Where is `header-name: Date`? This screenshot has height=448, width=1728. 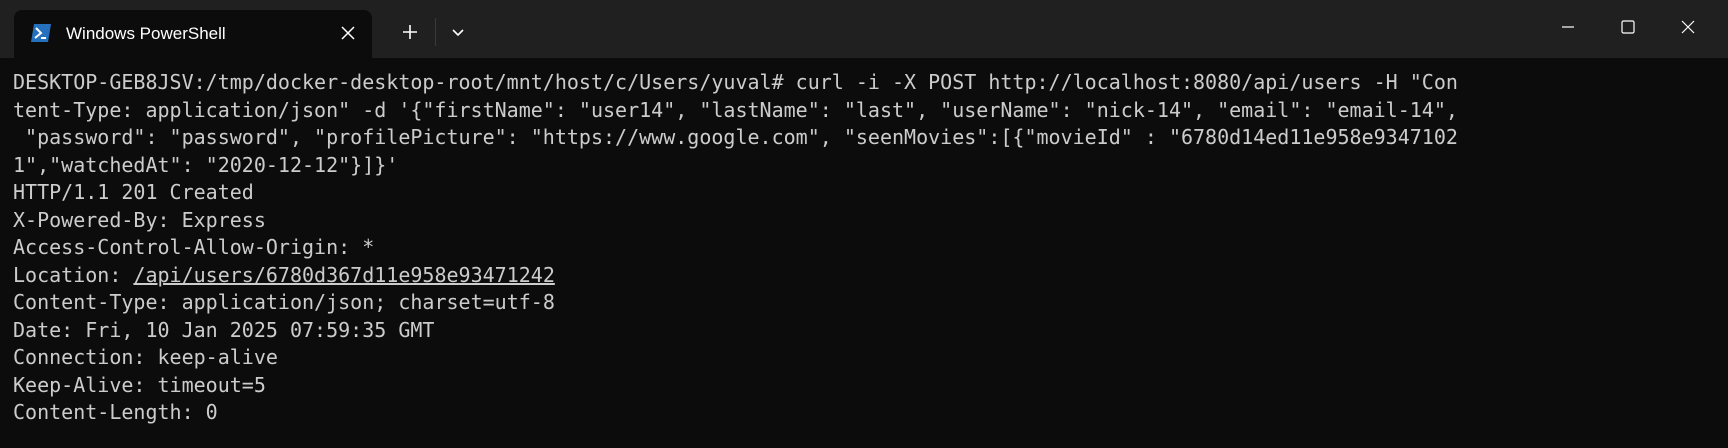 header-name: Date is located at coordinates (37, 329).